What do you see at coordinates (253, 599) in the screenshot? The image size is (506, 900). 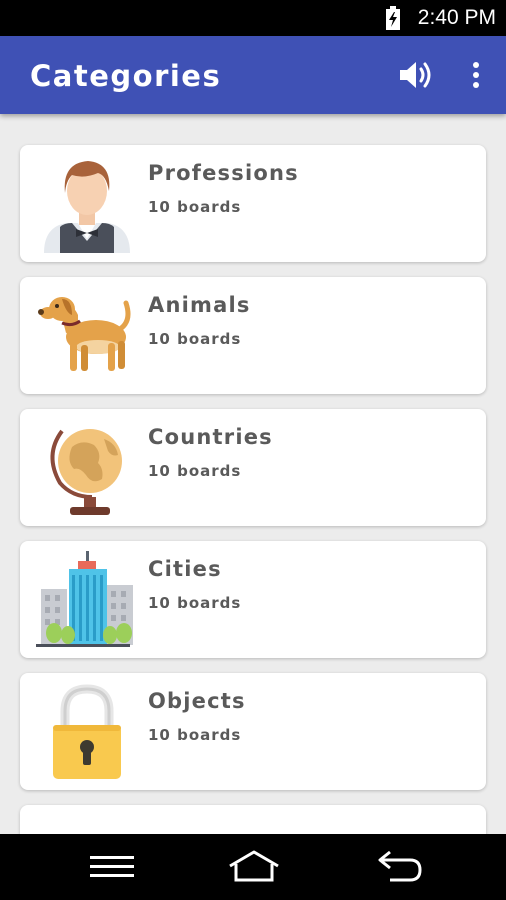 I see `category-card-cities: Cities 10 boards` at bounding box center [253, 599].